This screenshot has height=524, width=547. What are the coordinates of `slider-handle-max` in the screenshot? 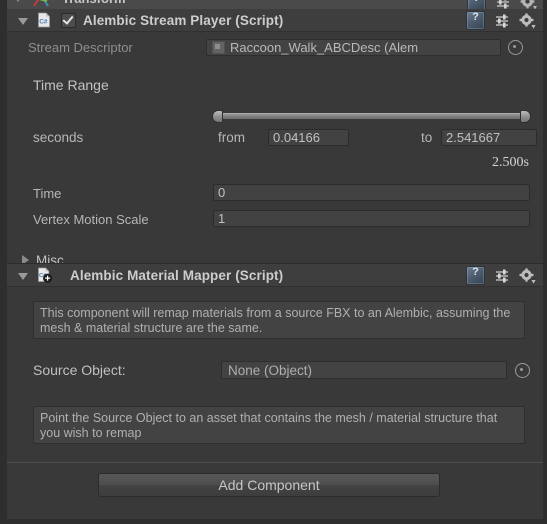 It's located at (525, 116).